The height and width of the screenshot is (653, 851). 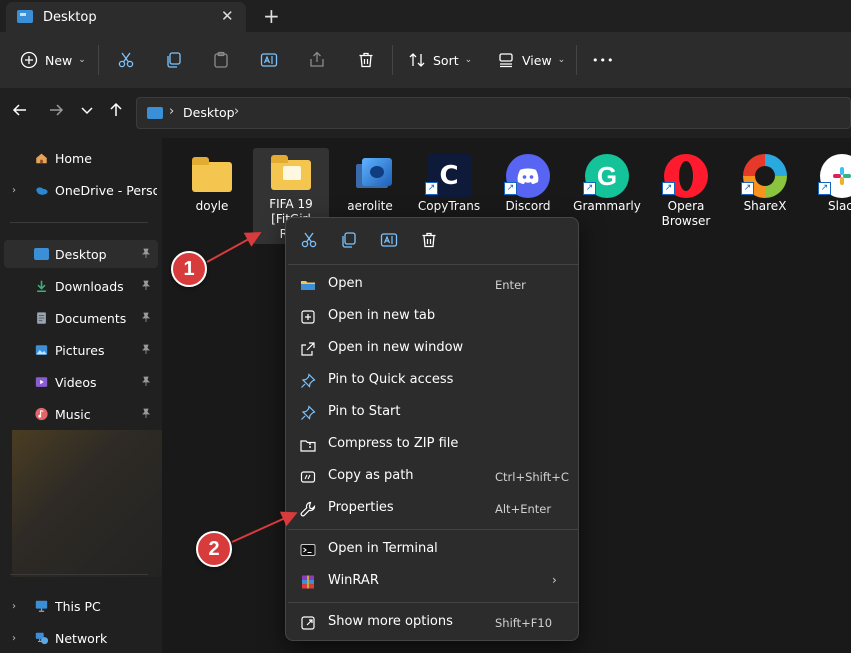 What do you see at coordinates (531, 60) in the screenshot?
I see `view-button: View ⌄` at bounding box center [531, 60].